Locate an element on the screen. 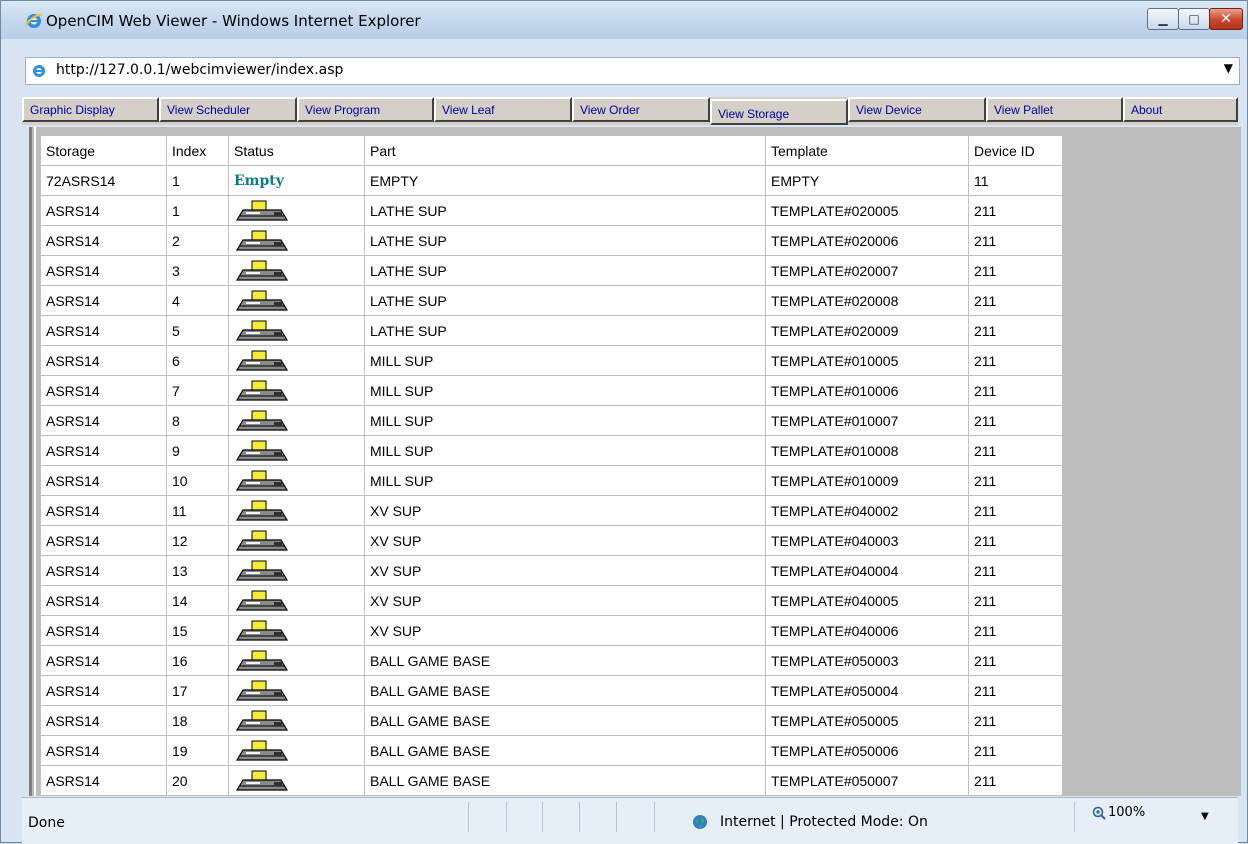  column-header-template: Template is located at coordinates (867, 150).